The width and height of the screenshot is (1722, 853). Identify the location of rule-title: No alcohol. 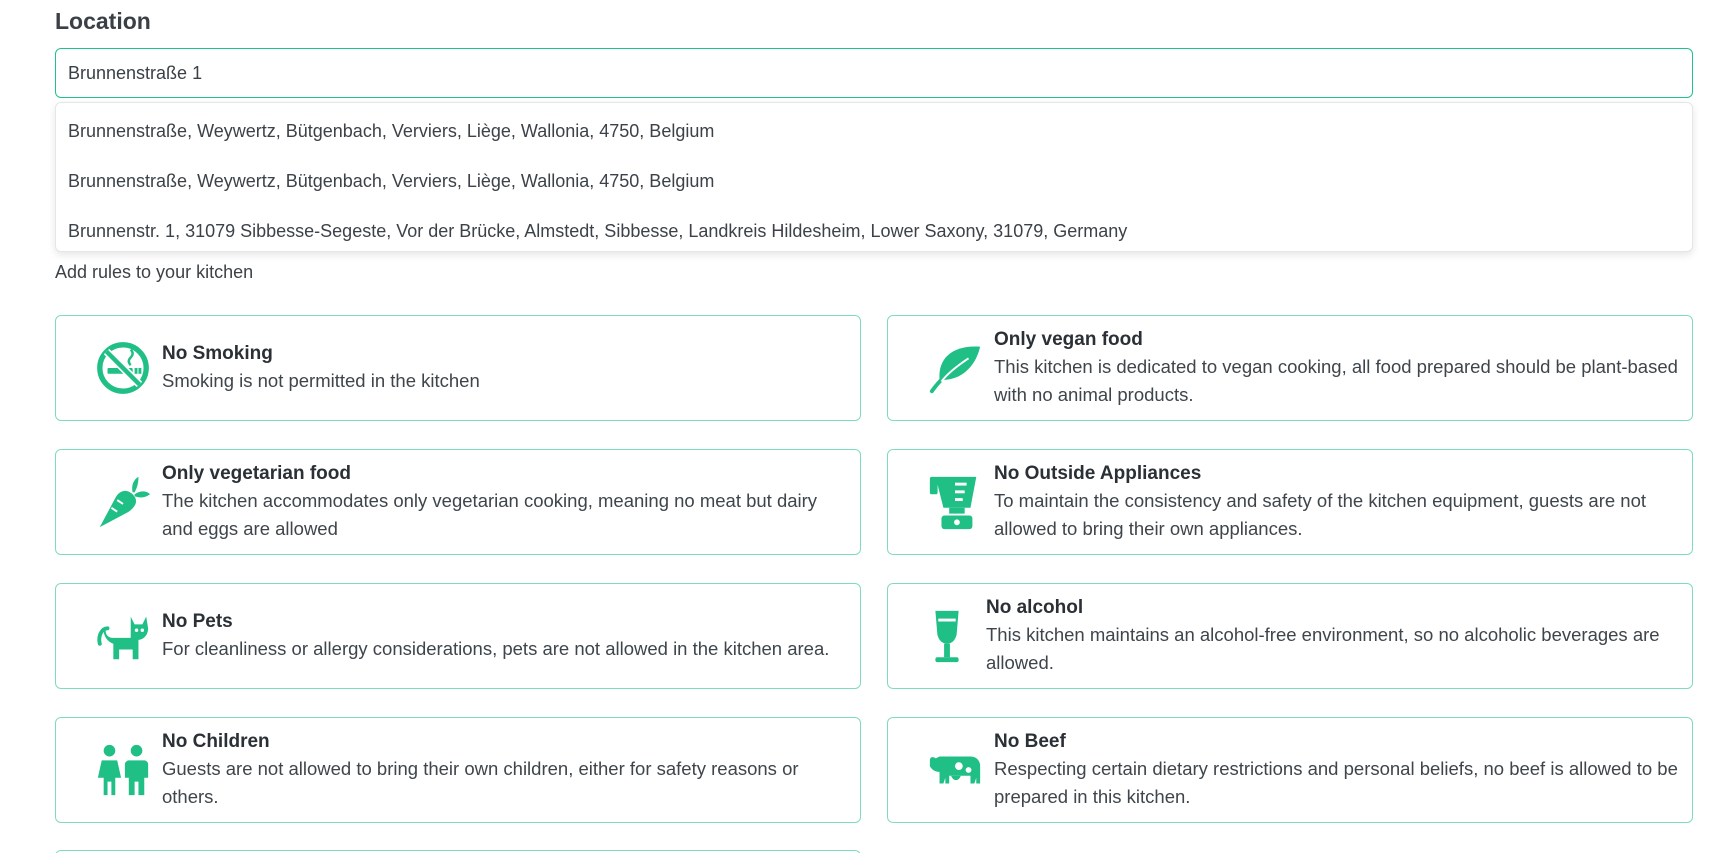
(1035, 607).